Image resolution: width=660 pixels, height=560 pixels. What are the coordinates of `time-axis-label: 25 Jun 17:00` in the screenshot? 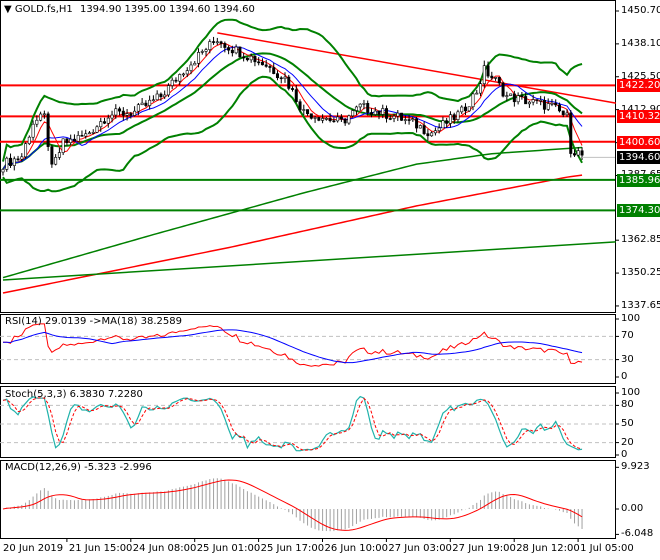 It's located at (292, 548).